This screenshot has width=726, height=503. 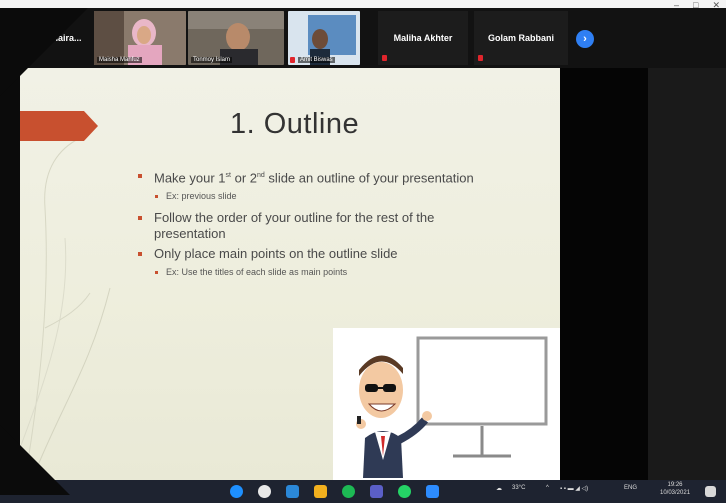 I want to click on desktop-background, so click(x=687, y=274).